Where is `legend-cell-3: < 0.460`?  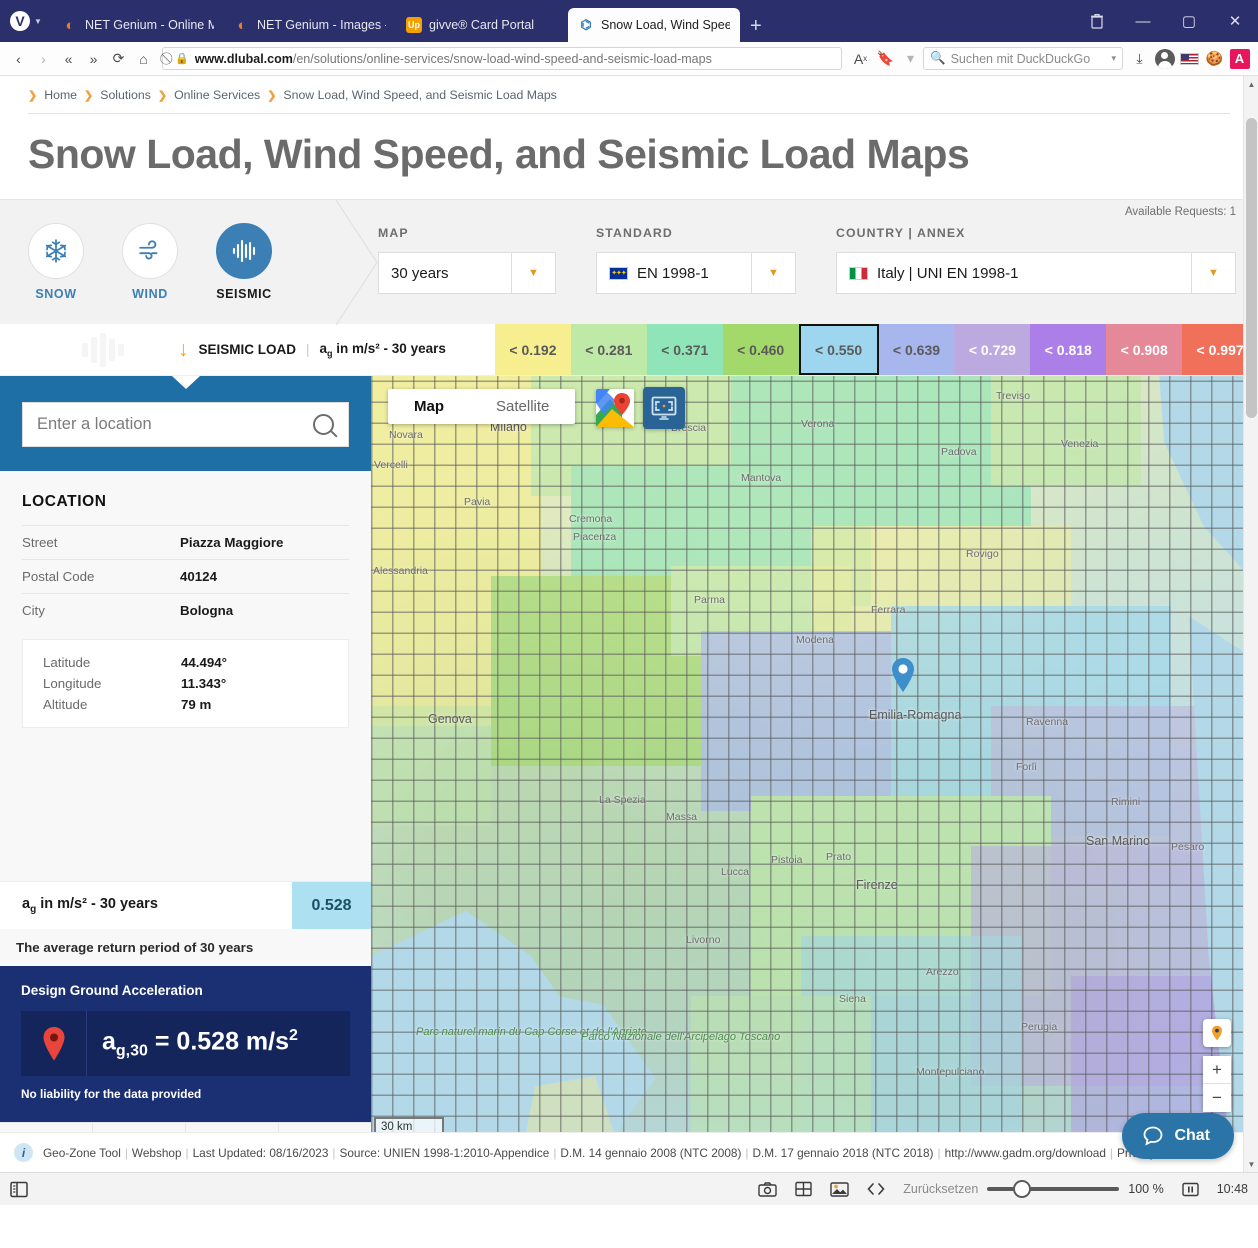
legend-cell-3: < 0.460 is located at coordinates (760, 350).